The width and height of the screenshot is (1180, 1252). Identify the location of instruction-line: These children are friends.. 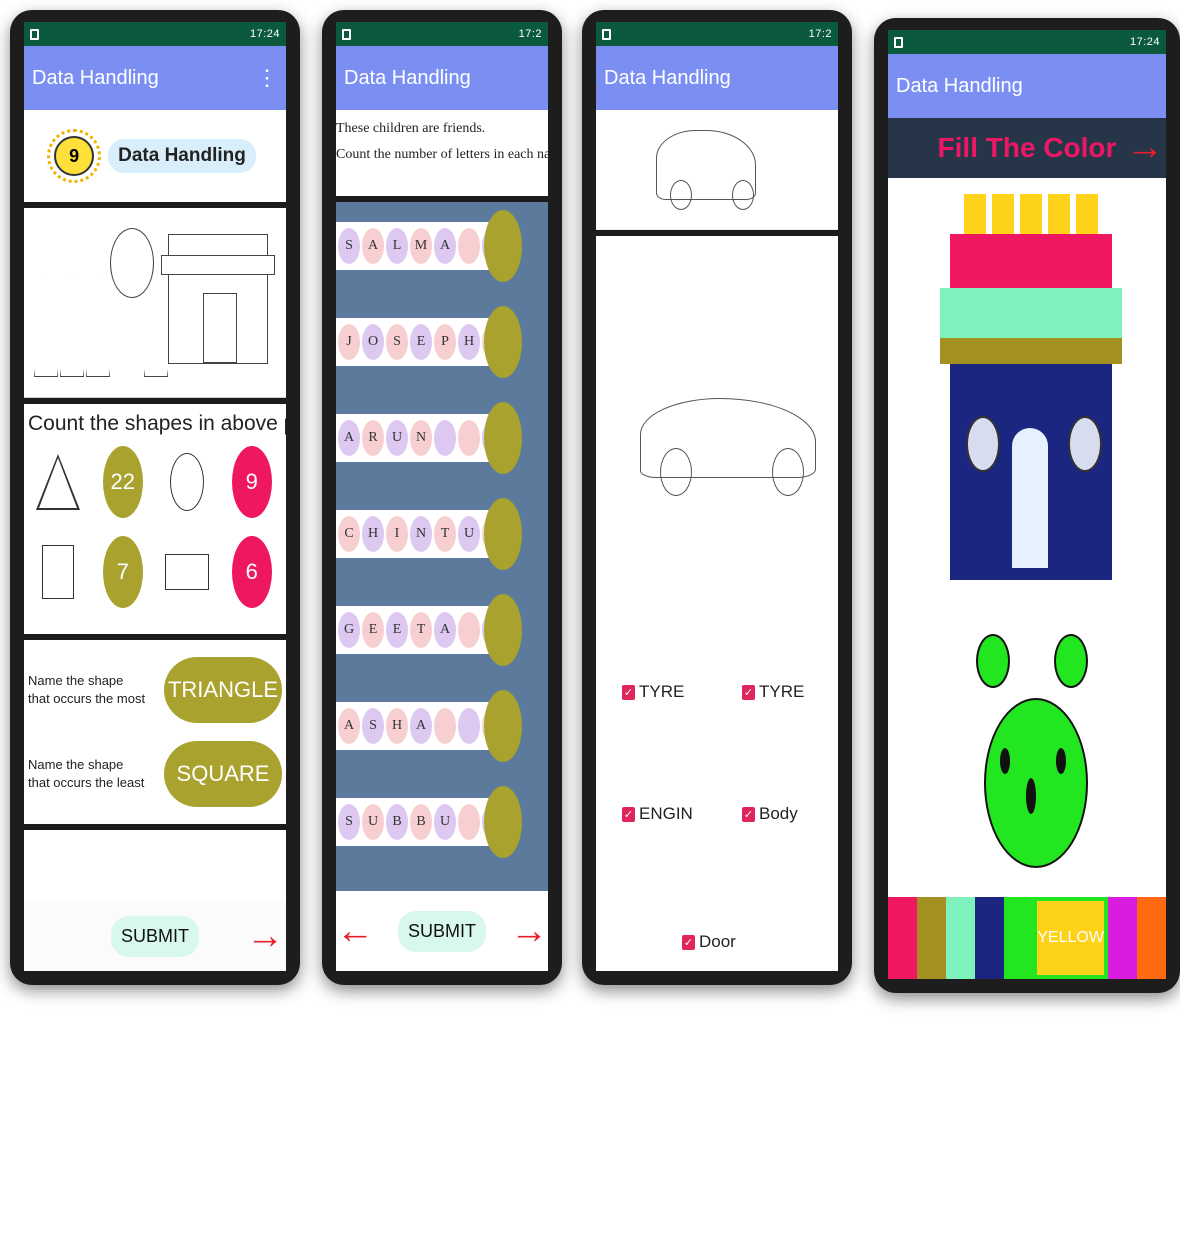
(411, 128).